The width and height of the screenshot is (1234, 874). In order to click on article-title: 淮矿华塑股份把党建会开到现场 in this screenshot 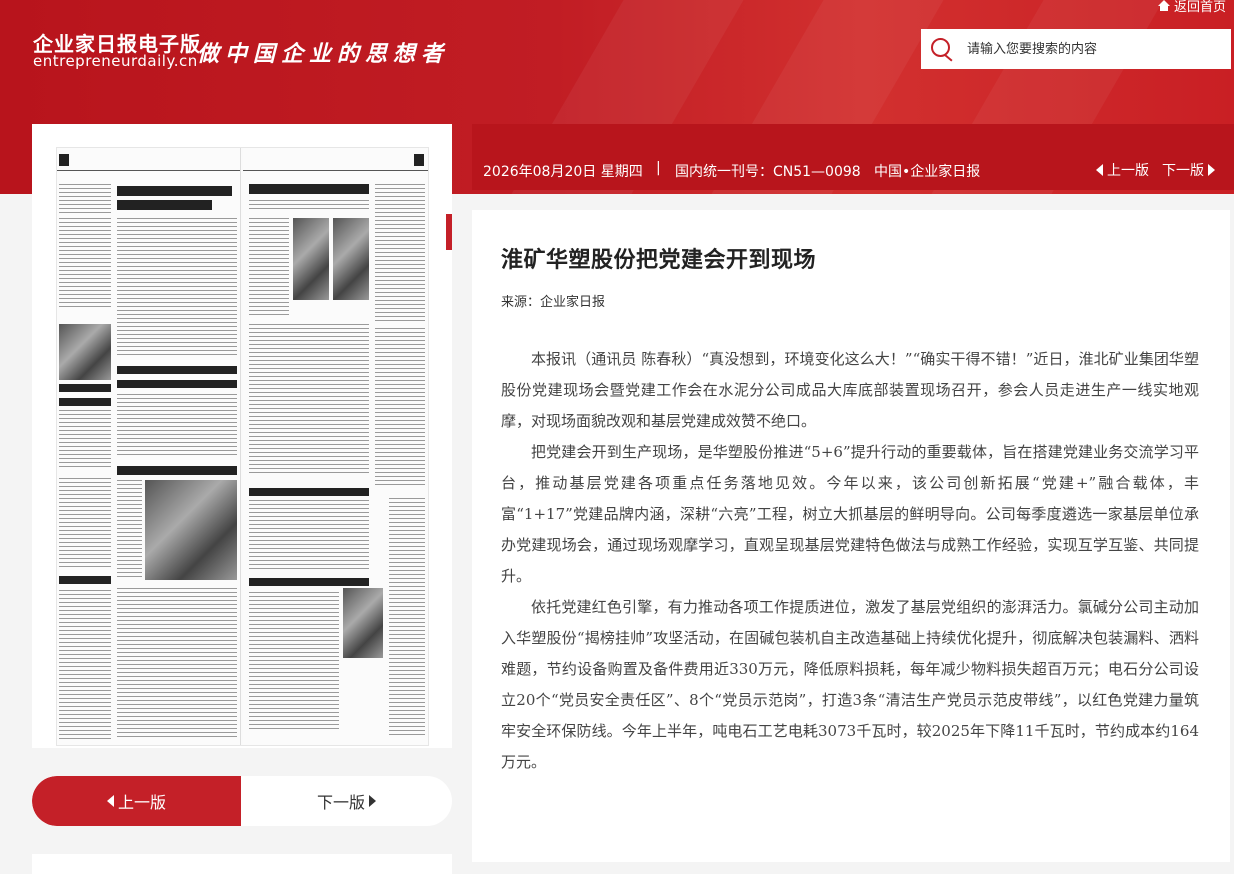, I will do `click(659, 260)`.